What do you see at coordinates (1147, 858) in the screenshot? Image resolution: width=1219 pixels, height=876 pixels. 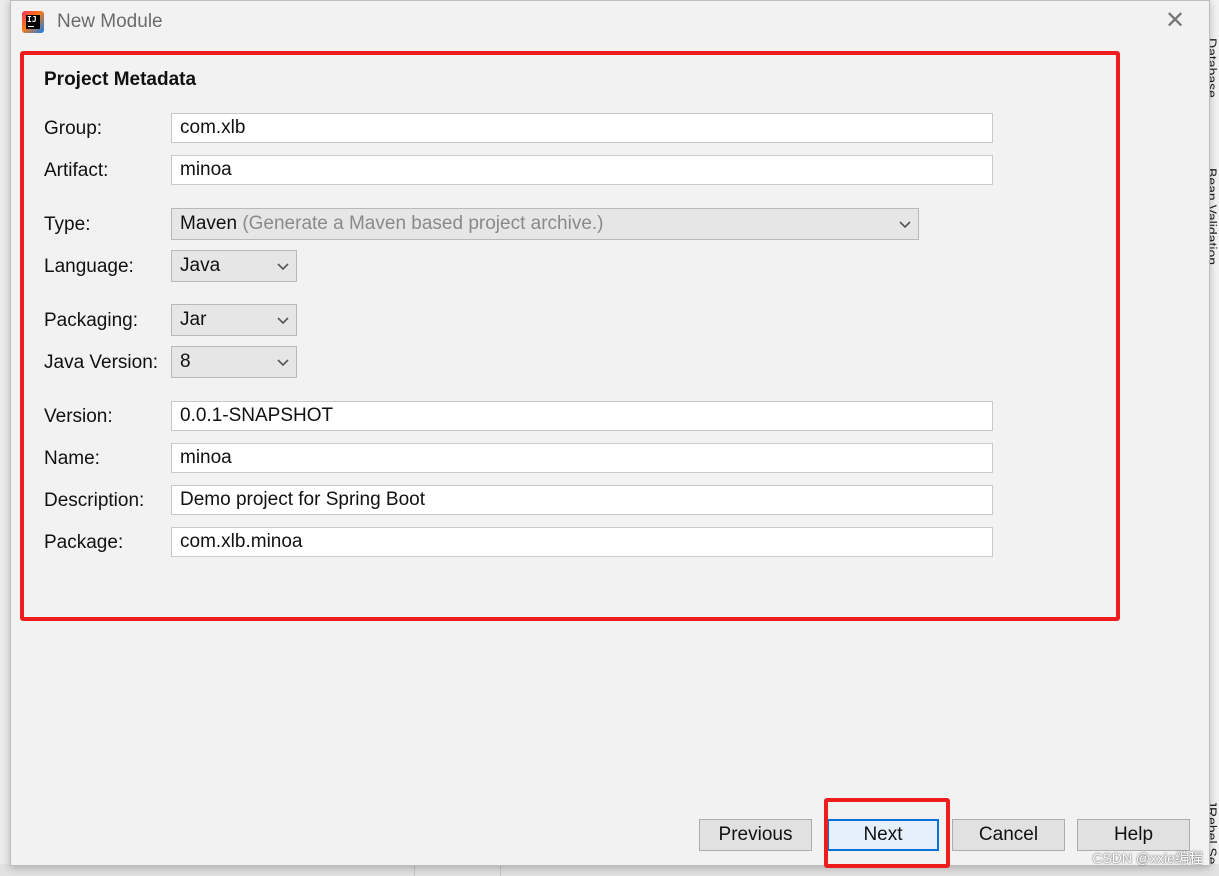 I see `watermark: CSDN @xxie编程` at bounding box center [1147, 858].